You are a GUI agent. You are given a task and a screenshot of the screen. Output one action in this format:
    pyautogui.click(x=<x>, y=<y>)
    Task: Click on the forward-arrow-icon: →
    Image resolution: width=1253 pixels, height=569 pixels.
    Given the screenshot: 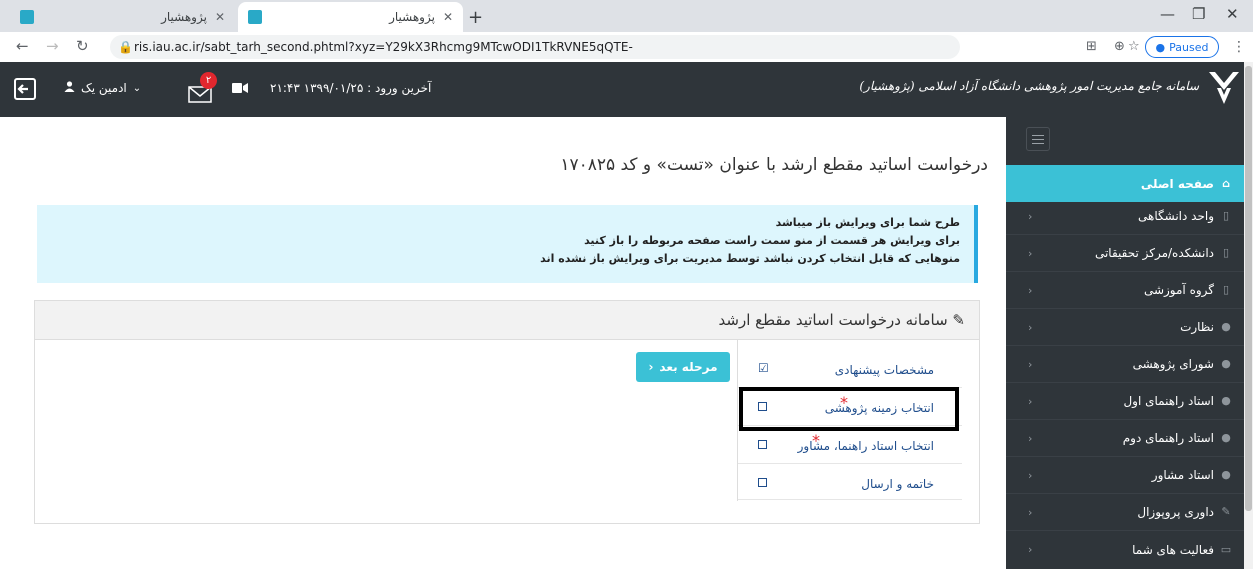 What is the action you would take?
    pyautogui.click(x=52, y=46)
    